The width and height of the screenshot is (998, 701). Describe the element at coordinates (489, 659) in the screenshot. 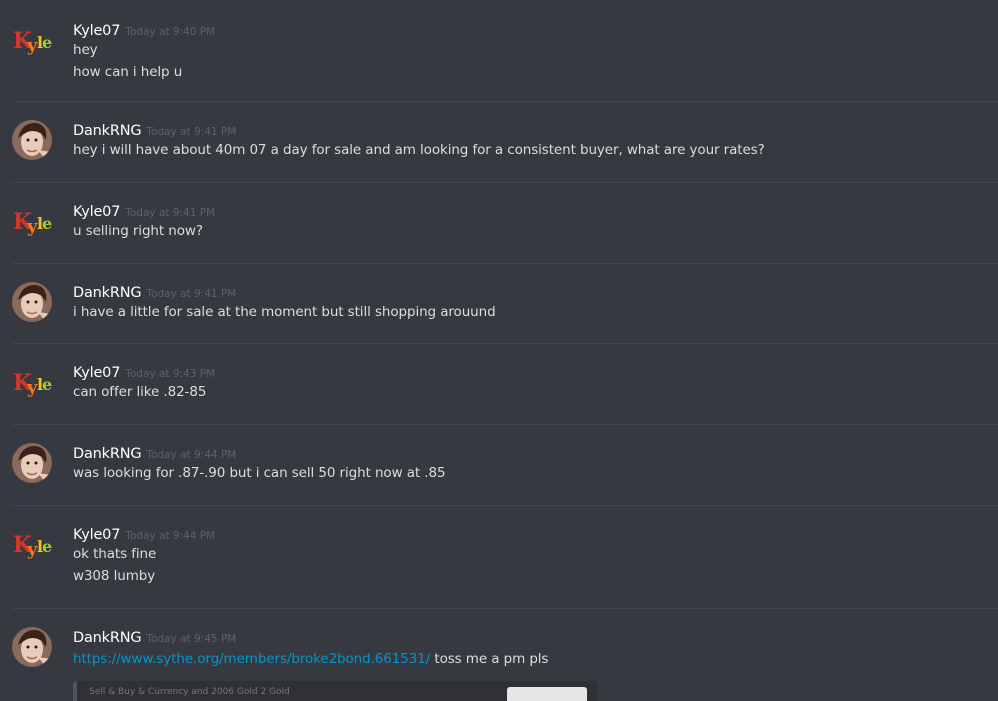

I see `message-text-after-link: toss me a pm pls` at that location.